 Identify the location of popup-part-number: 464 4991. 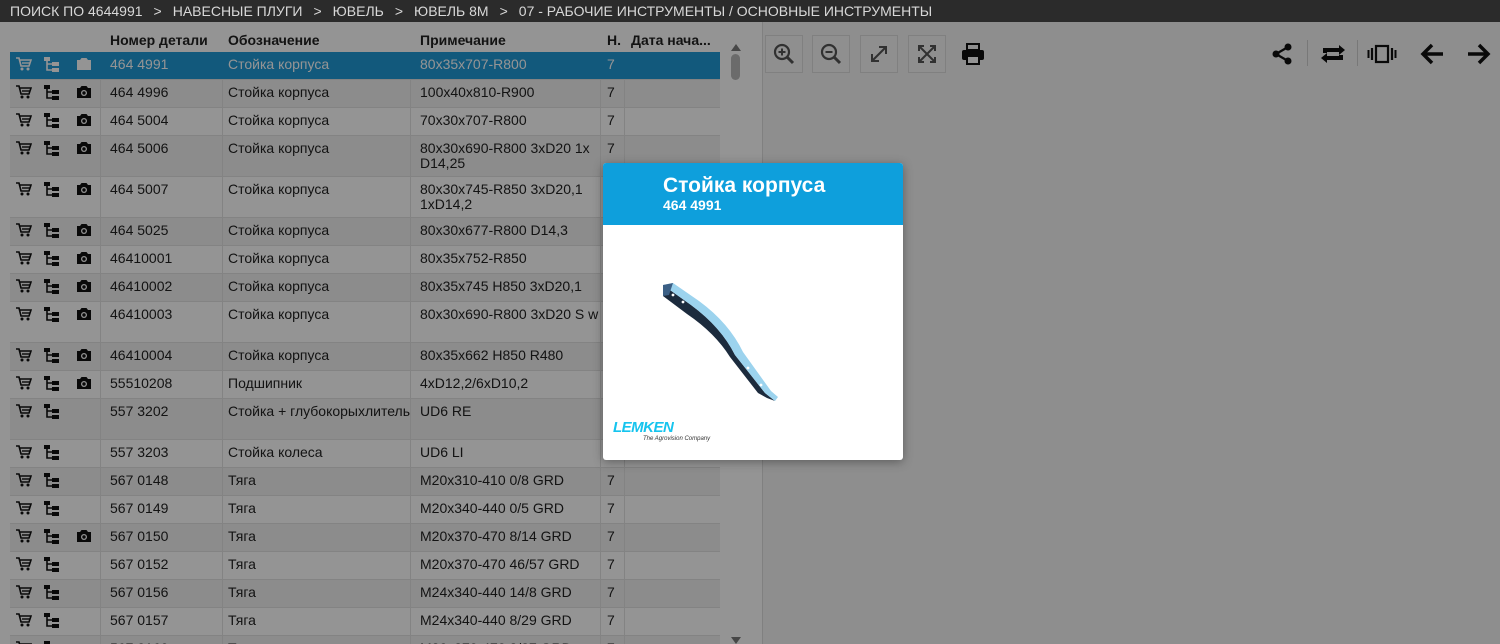
(692, 205).